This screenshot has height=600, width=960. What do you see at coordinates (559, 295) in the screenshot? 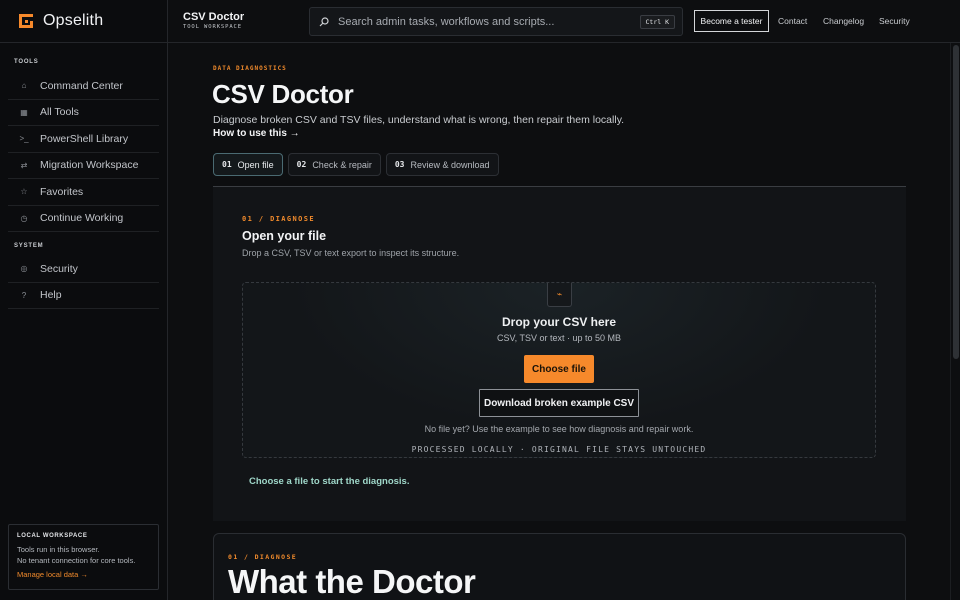
I see `upload-bolt-icon: ⌁` at bounding box center [559, 295].